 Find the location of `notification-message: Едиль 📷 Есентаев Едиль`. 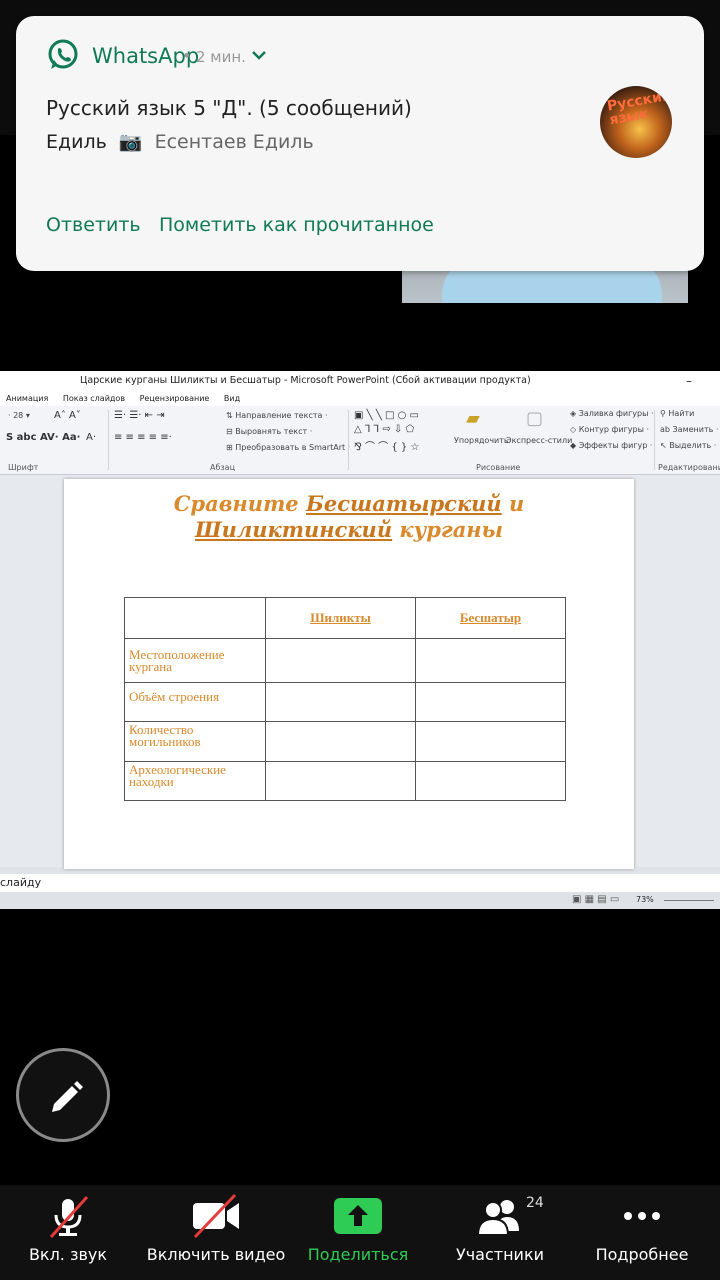

notification-message: Едиль 📷 Есентаев Едиль is located at coordinates (180, 141).